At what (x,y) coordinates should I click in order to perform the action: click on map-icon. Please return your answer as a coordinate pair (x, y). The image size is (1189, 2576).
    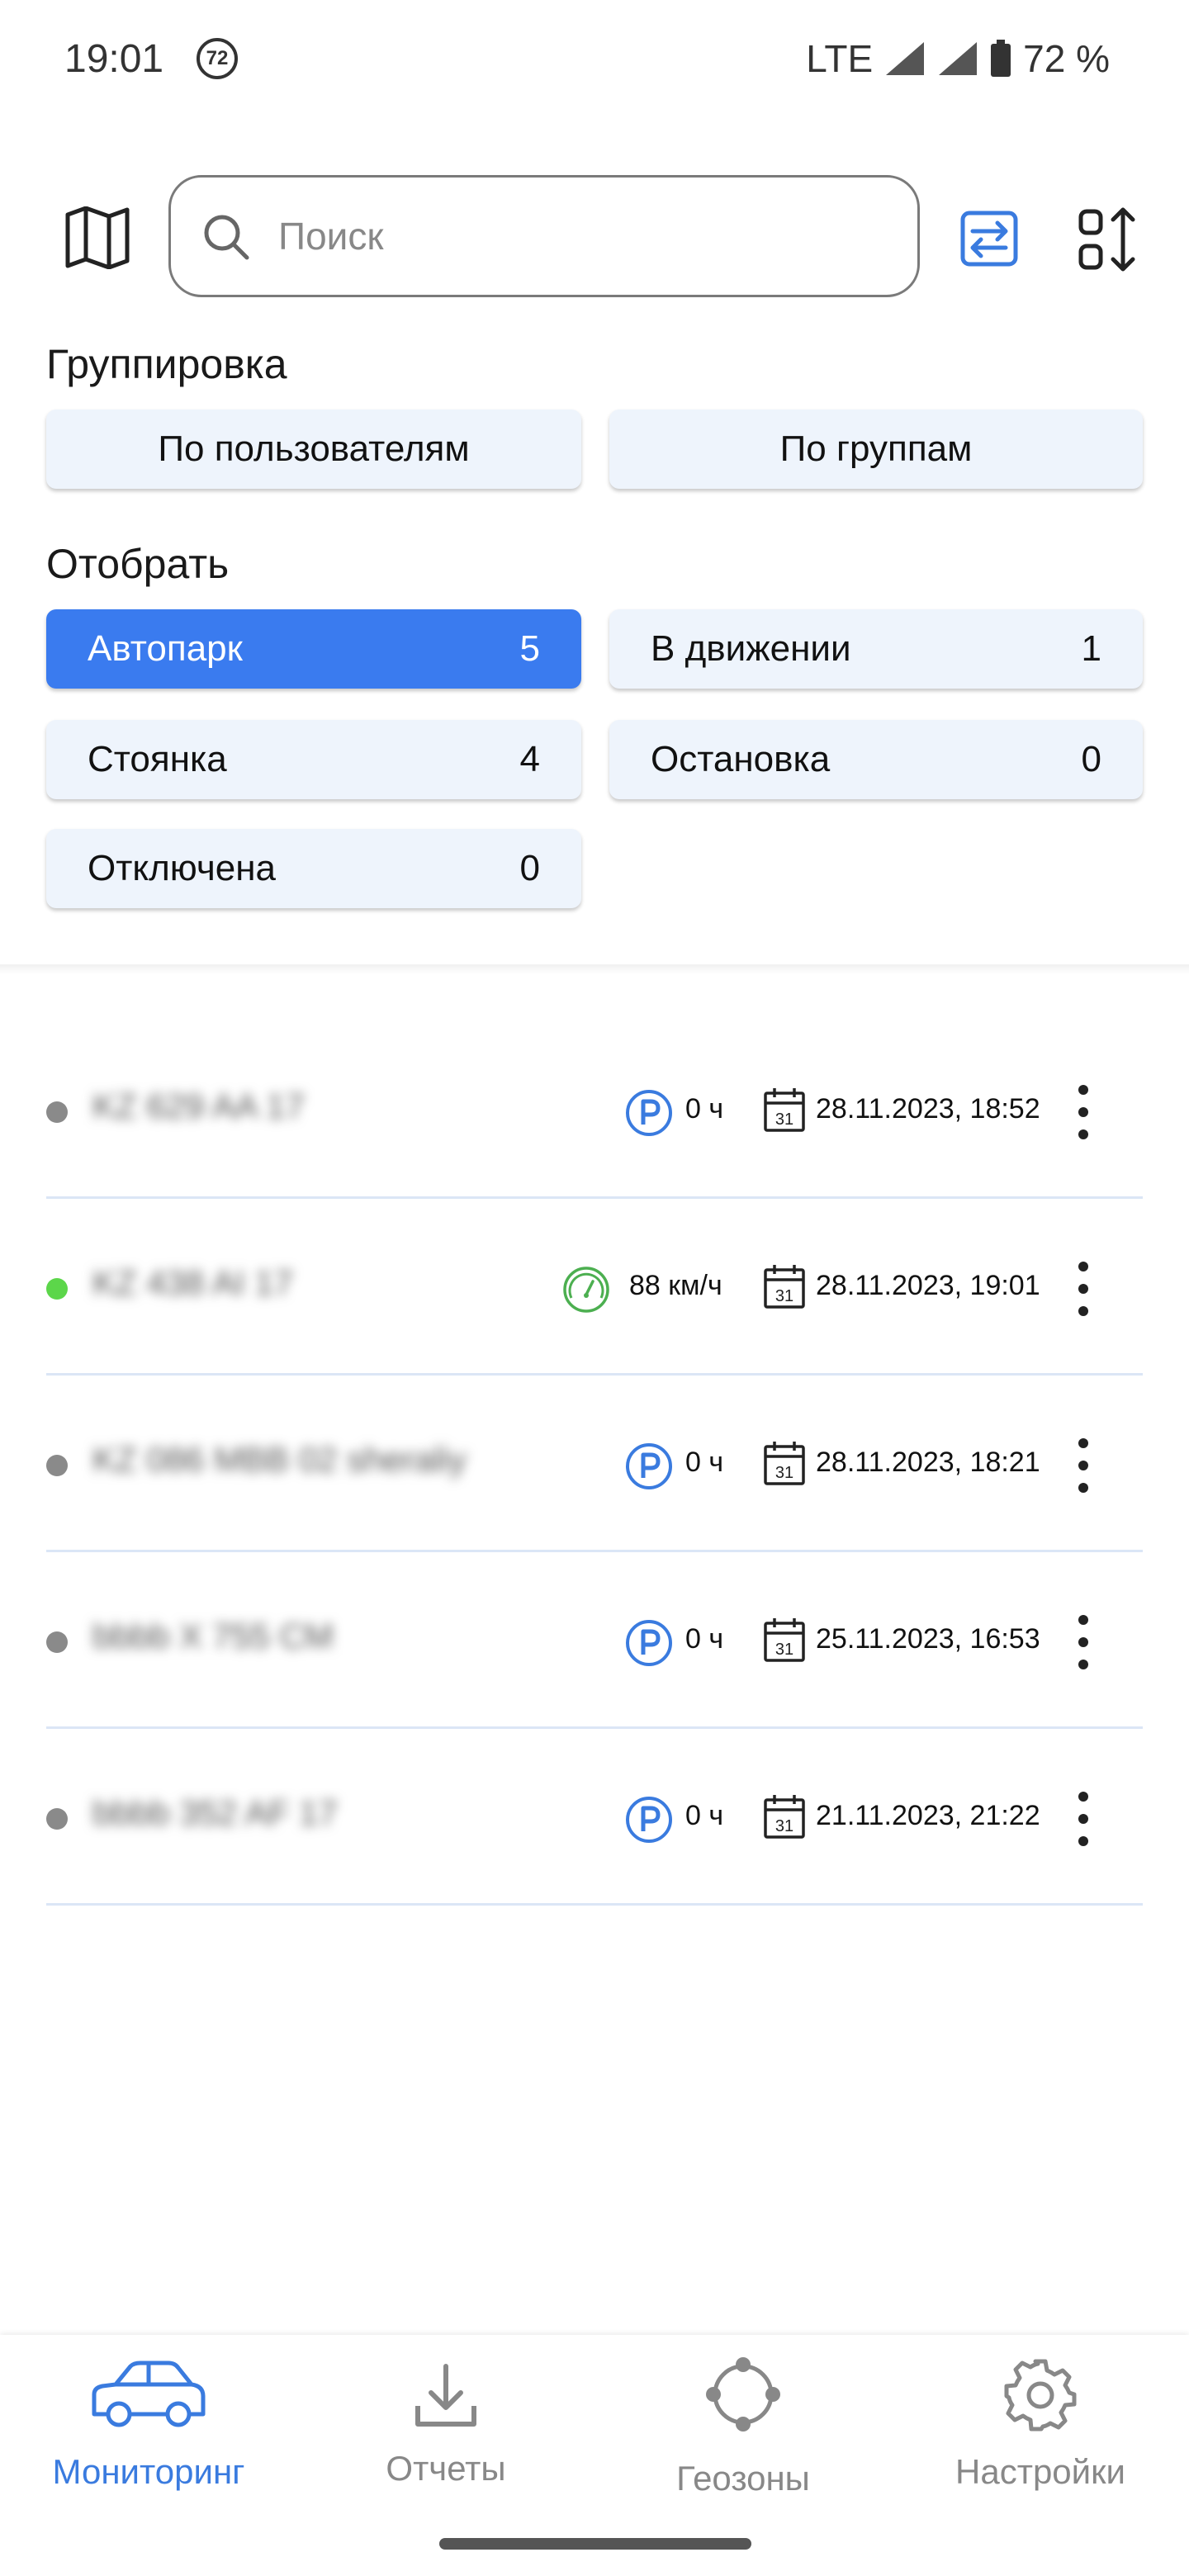
    Looking at the image, I should click on (97, 237).